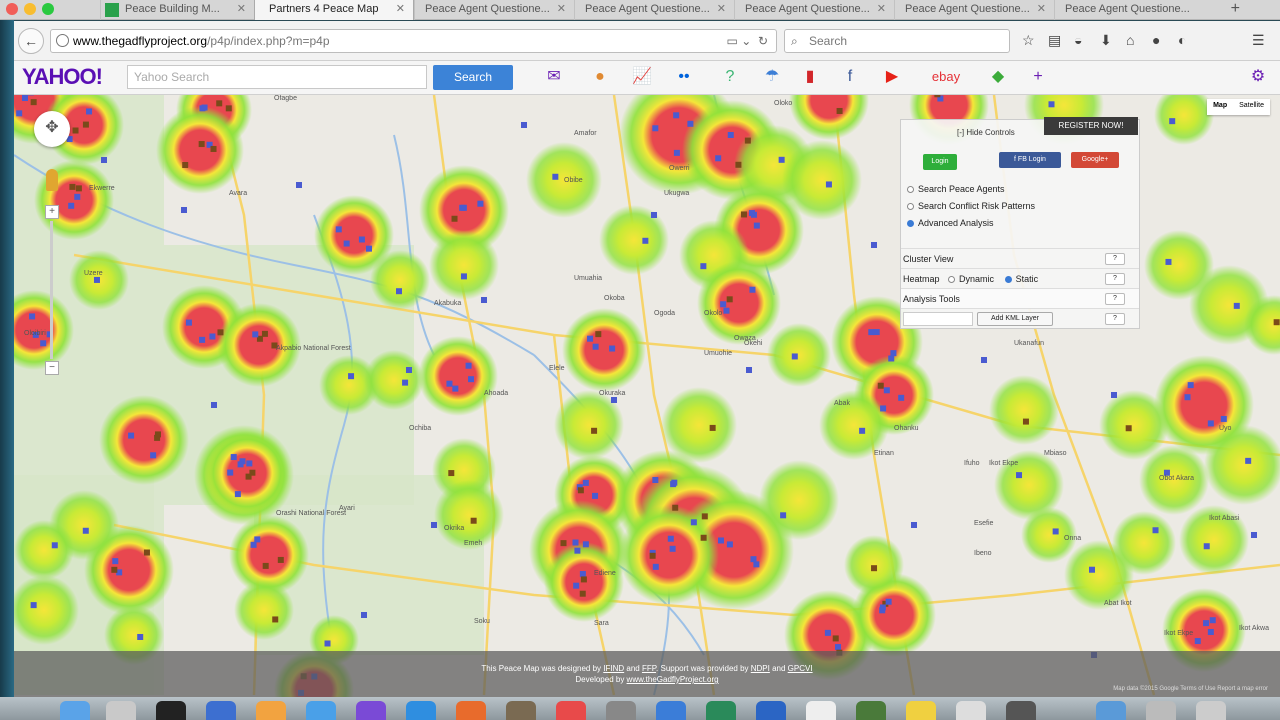 The width and height of the screenshot is (1280, 720). What do you see at coordinates (1078, 40) in the screenshot?
I see `pocket-icon: ◒` at bounding box center [1078, 40].